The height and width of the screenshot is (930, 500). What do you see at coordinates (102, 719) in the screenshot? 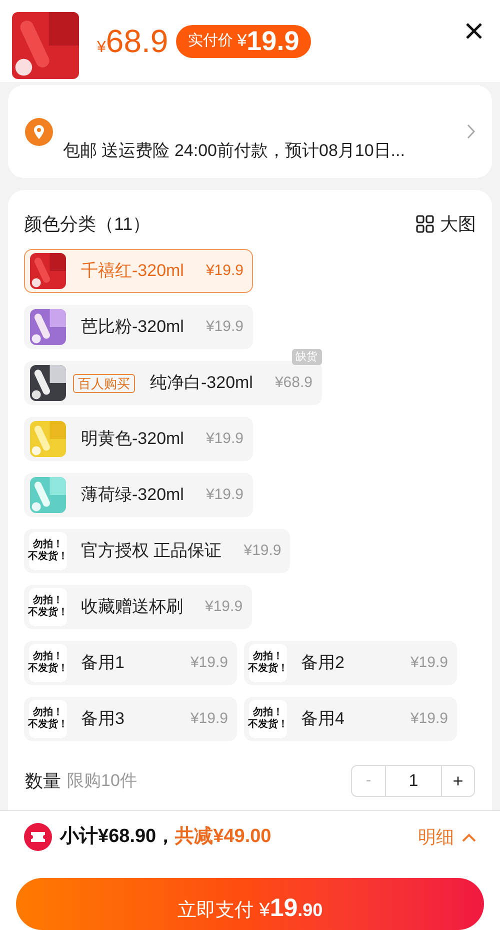
I see `option-name: 备用3` at bounding box center [102, 719].